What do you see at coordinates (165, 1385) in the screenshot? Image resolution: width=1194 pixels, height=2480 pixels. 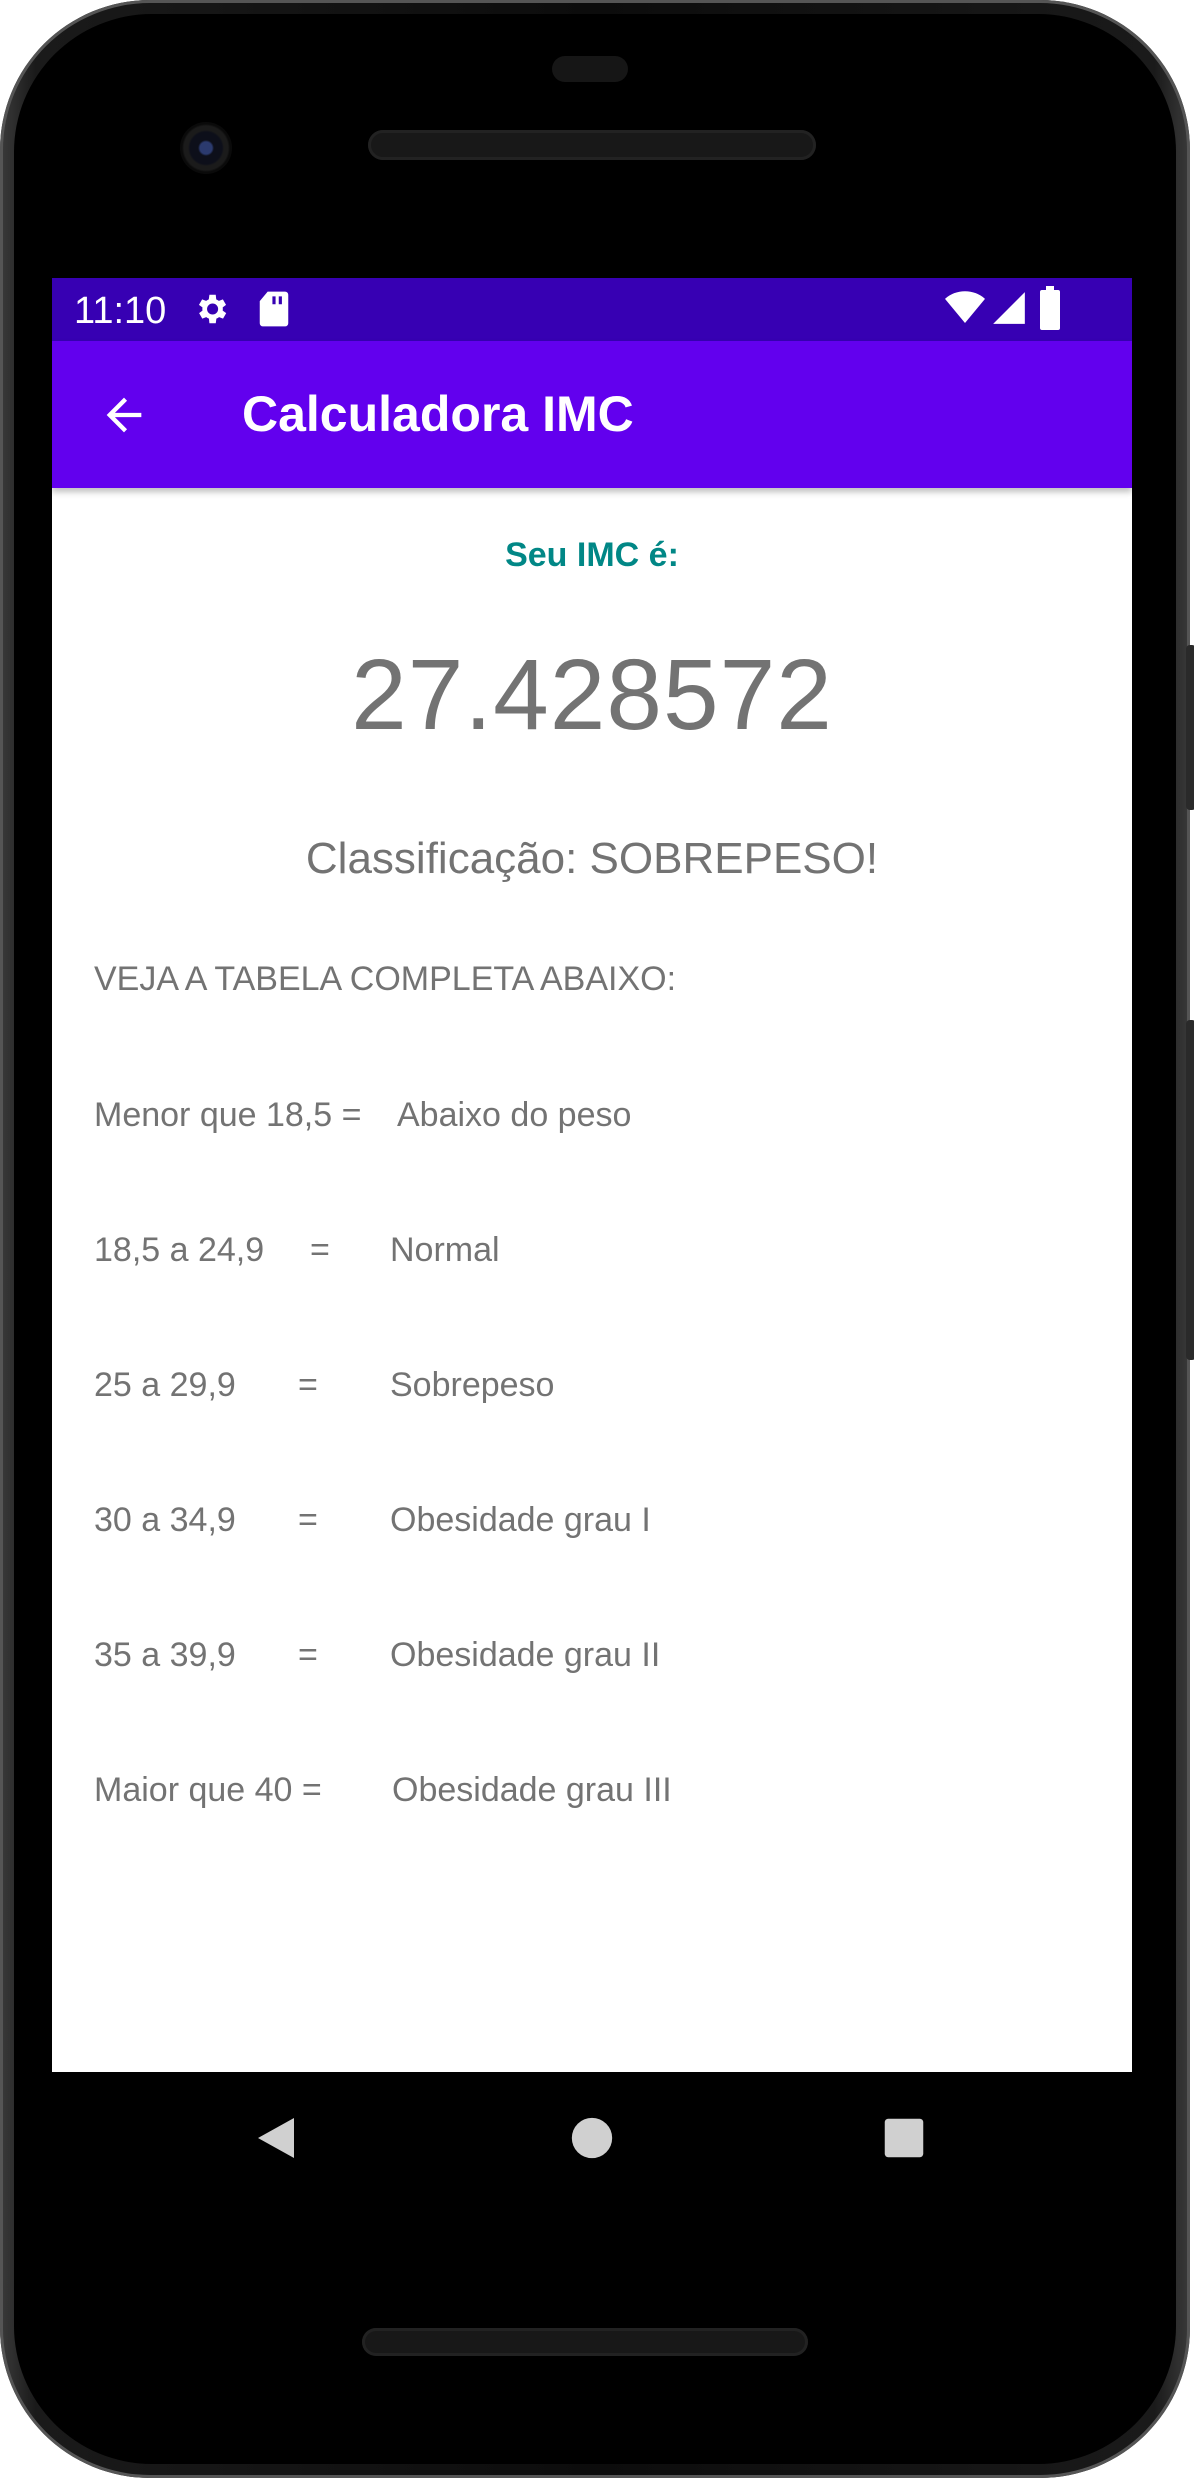 I see `row-range: 25 a 29,9` at bounding box center [165, 1385].